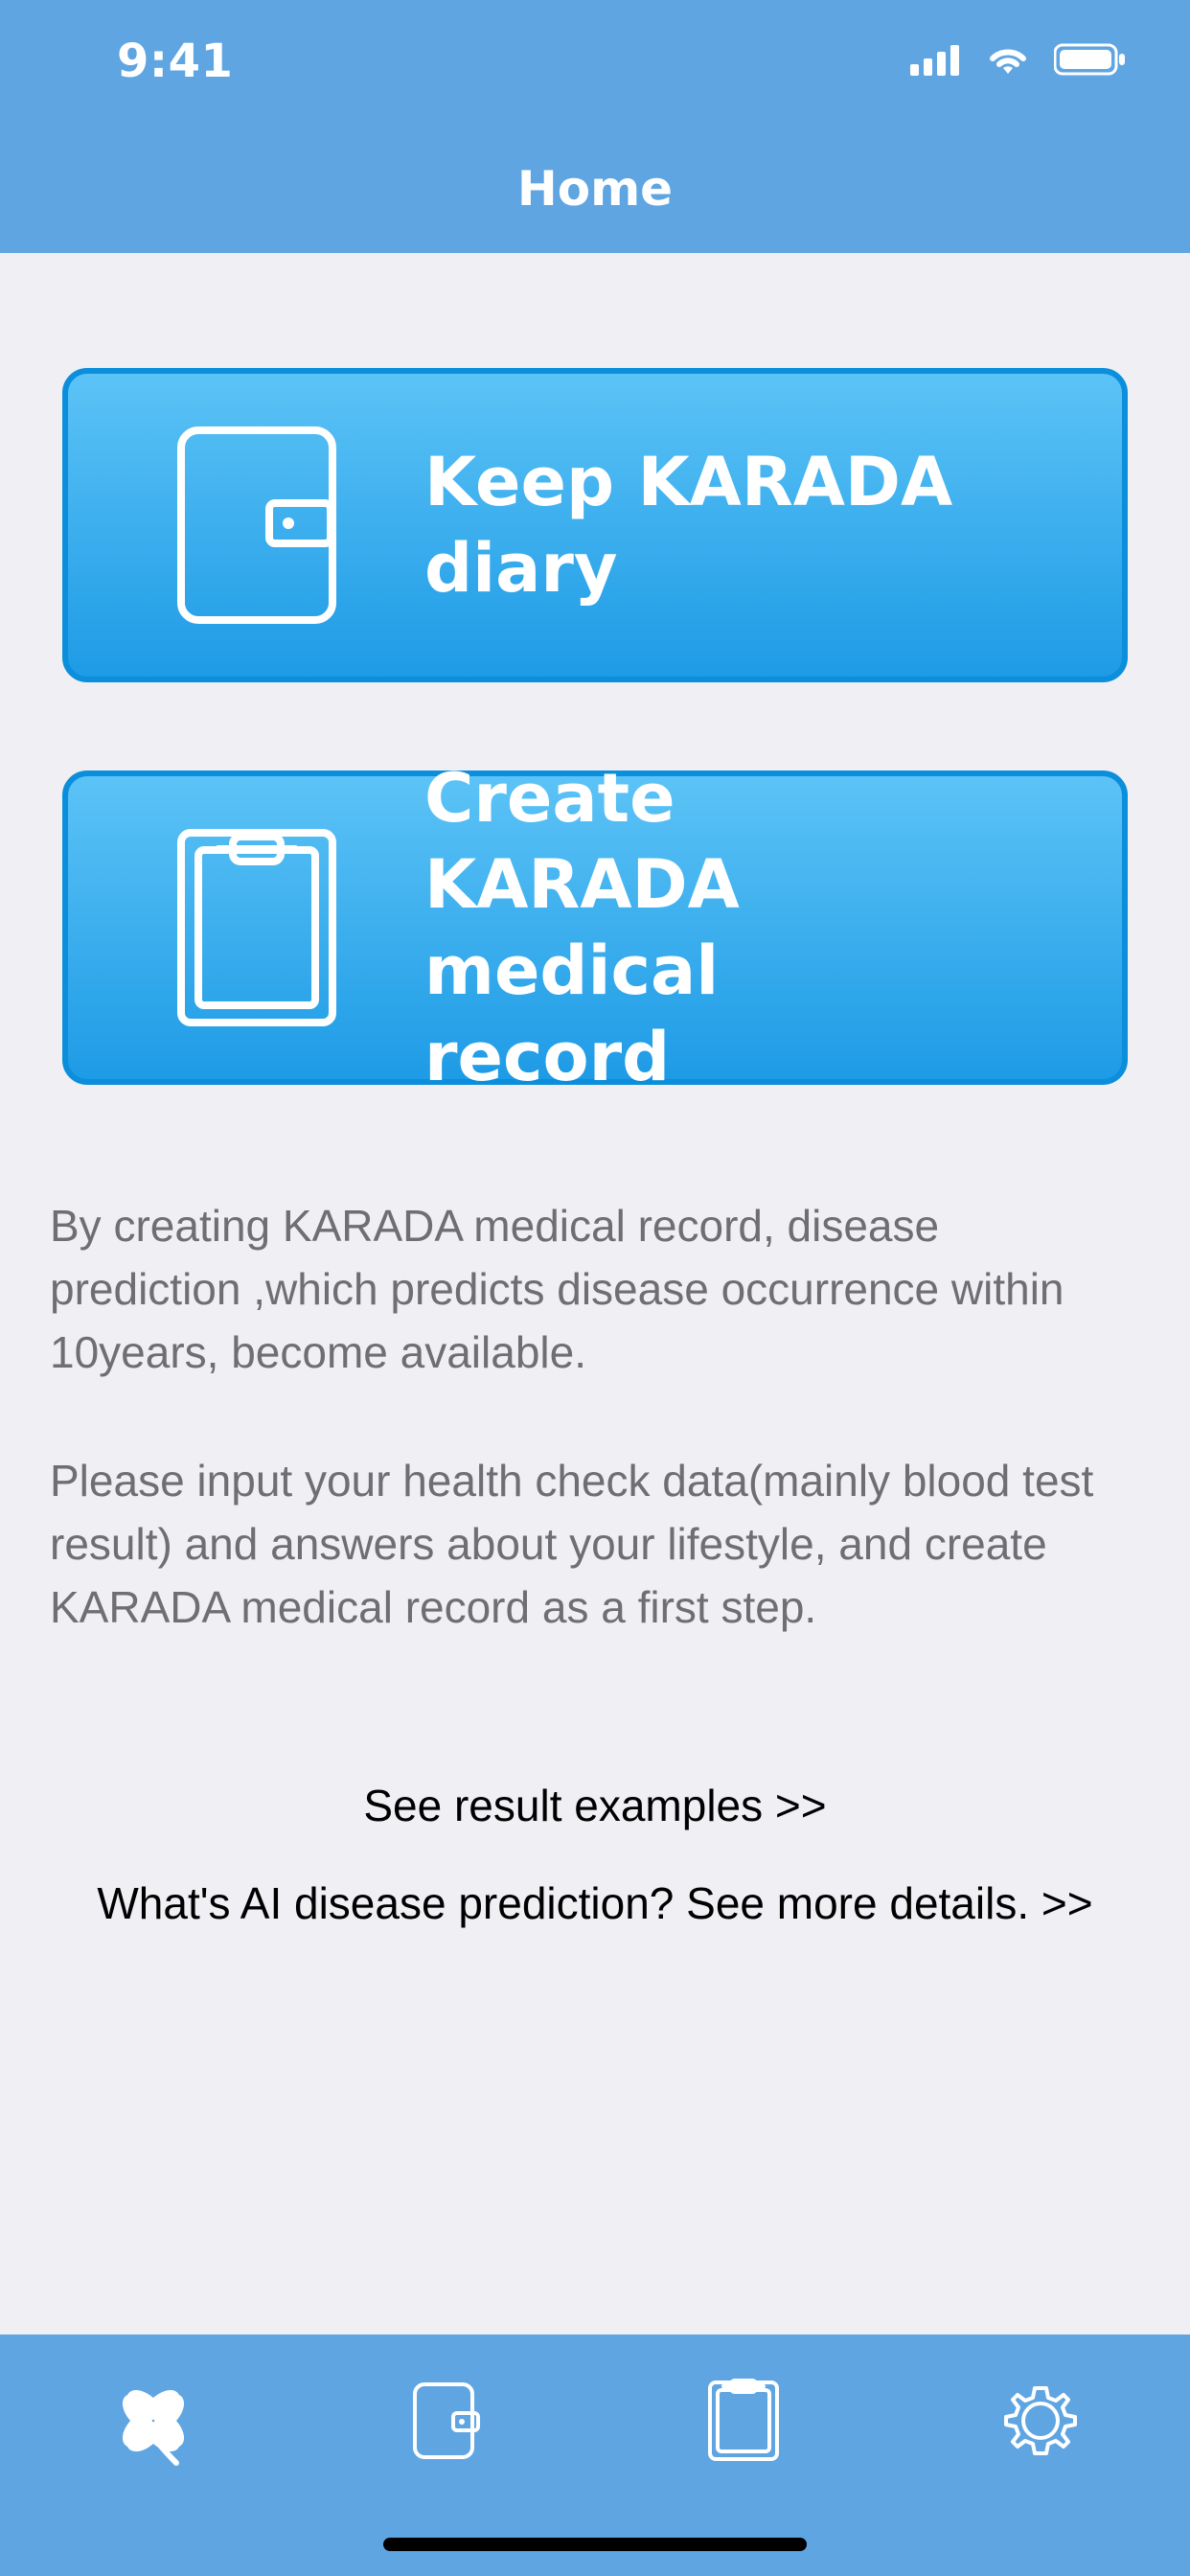  What do you see at coordinates (935, 60) in the screenshot?
I see `signal-icon` at bounding box center [935, 60].